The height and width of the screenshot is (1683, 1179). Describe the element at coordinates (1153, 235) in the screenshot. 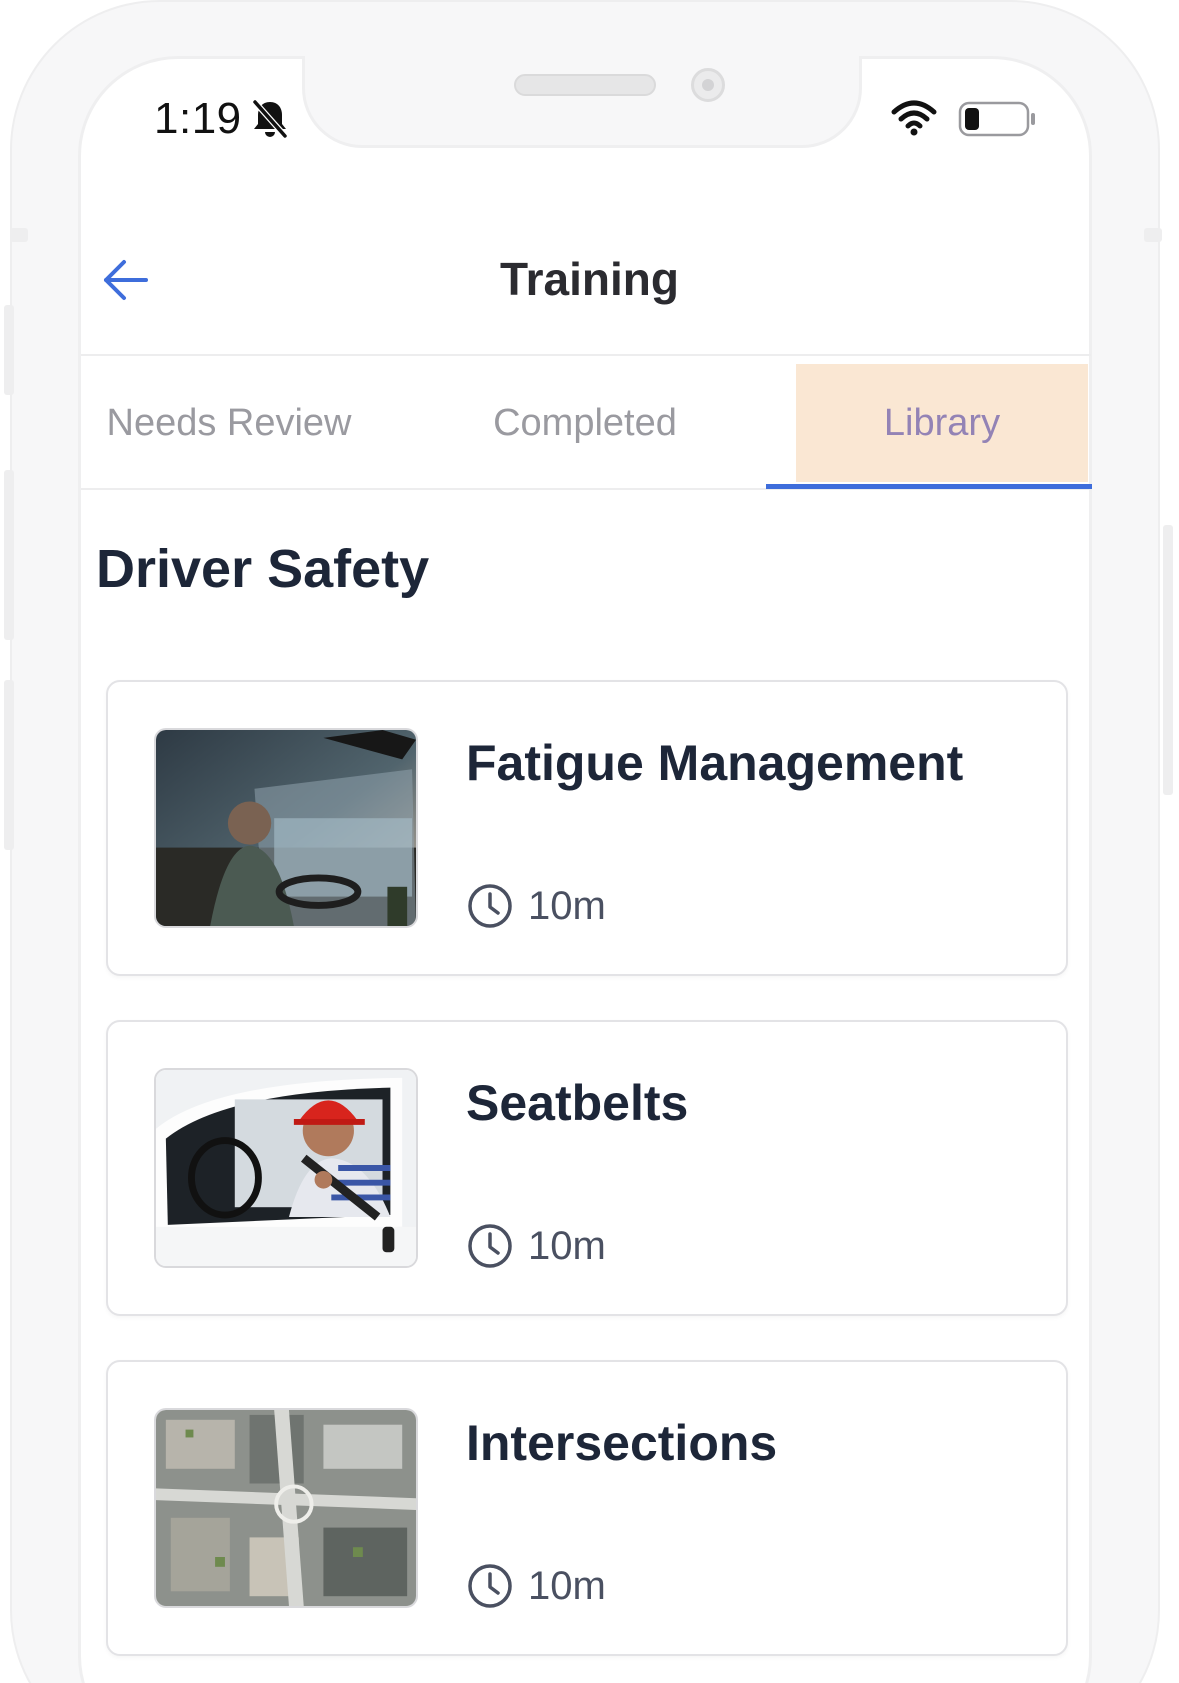

I see `antenna-band-right` at that location.